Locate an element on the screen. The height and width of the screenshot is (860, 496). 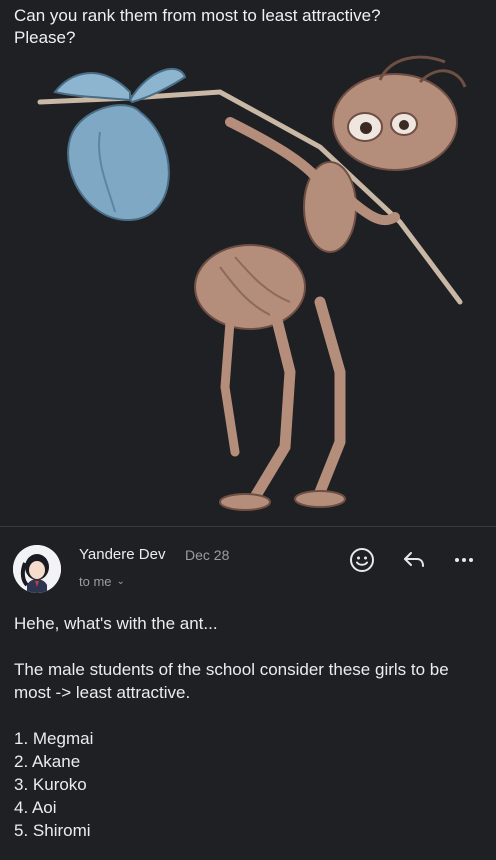
avatar is located at coordinates (37, 569).